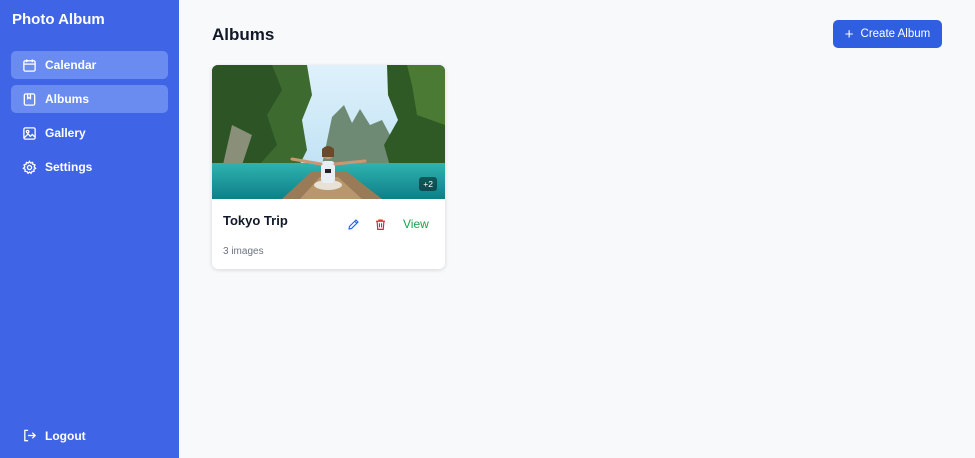 Image resolution: width=975 pixels, height=458 pixels. I want to click on plus-icon: +, so click(849, 34).